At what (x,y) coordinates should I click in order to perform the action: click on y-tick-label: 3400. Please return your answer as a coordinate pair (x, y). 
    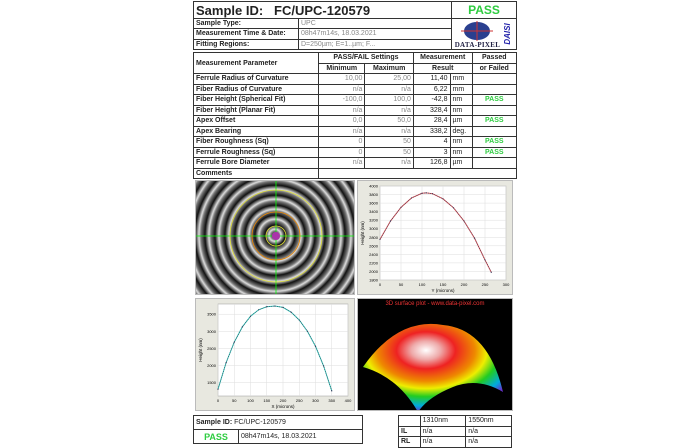
    Looking at the image, I should click on (374, 211).